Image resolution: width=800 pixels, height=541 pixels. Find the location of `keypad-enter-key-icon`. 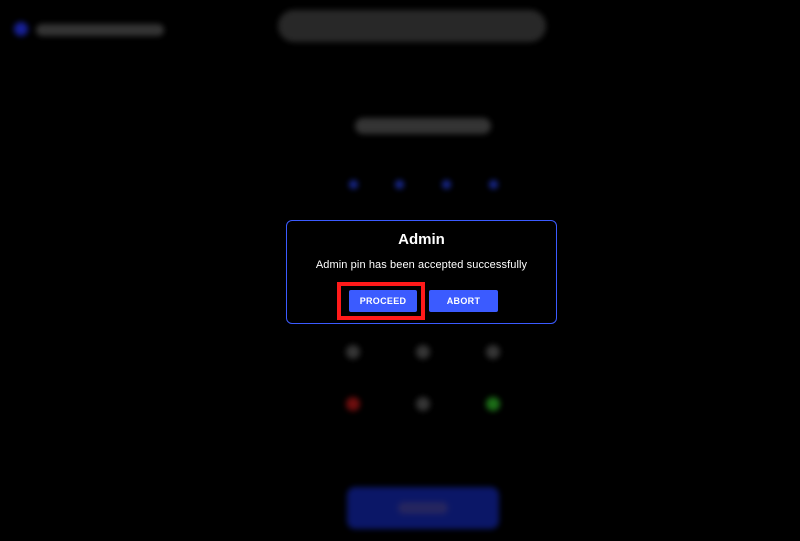

keypad-enter-key-icon is located at coordinates (493, 404).